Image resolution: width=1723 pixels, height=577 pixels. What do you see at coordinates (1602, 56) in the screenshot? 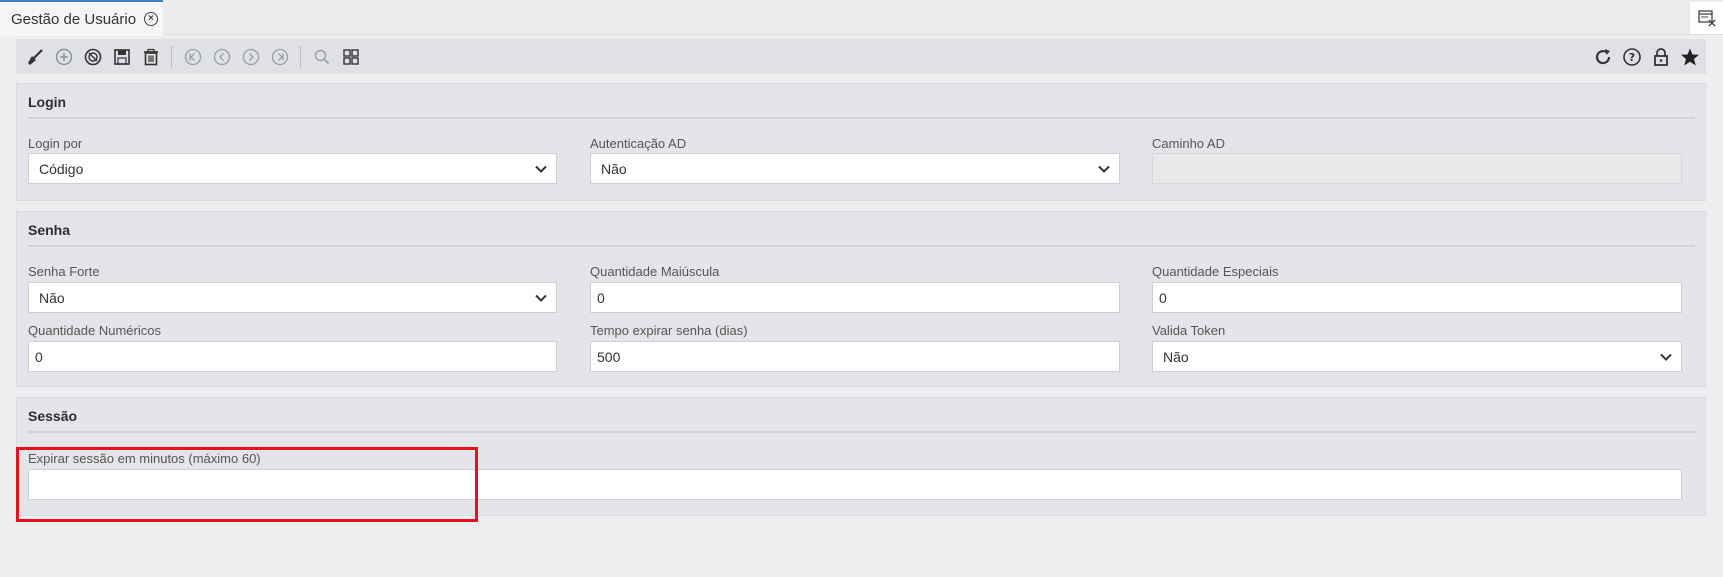
I see `refresh-icon` at bounding box center [1602, 56].